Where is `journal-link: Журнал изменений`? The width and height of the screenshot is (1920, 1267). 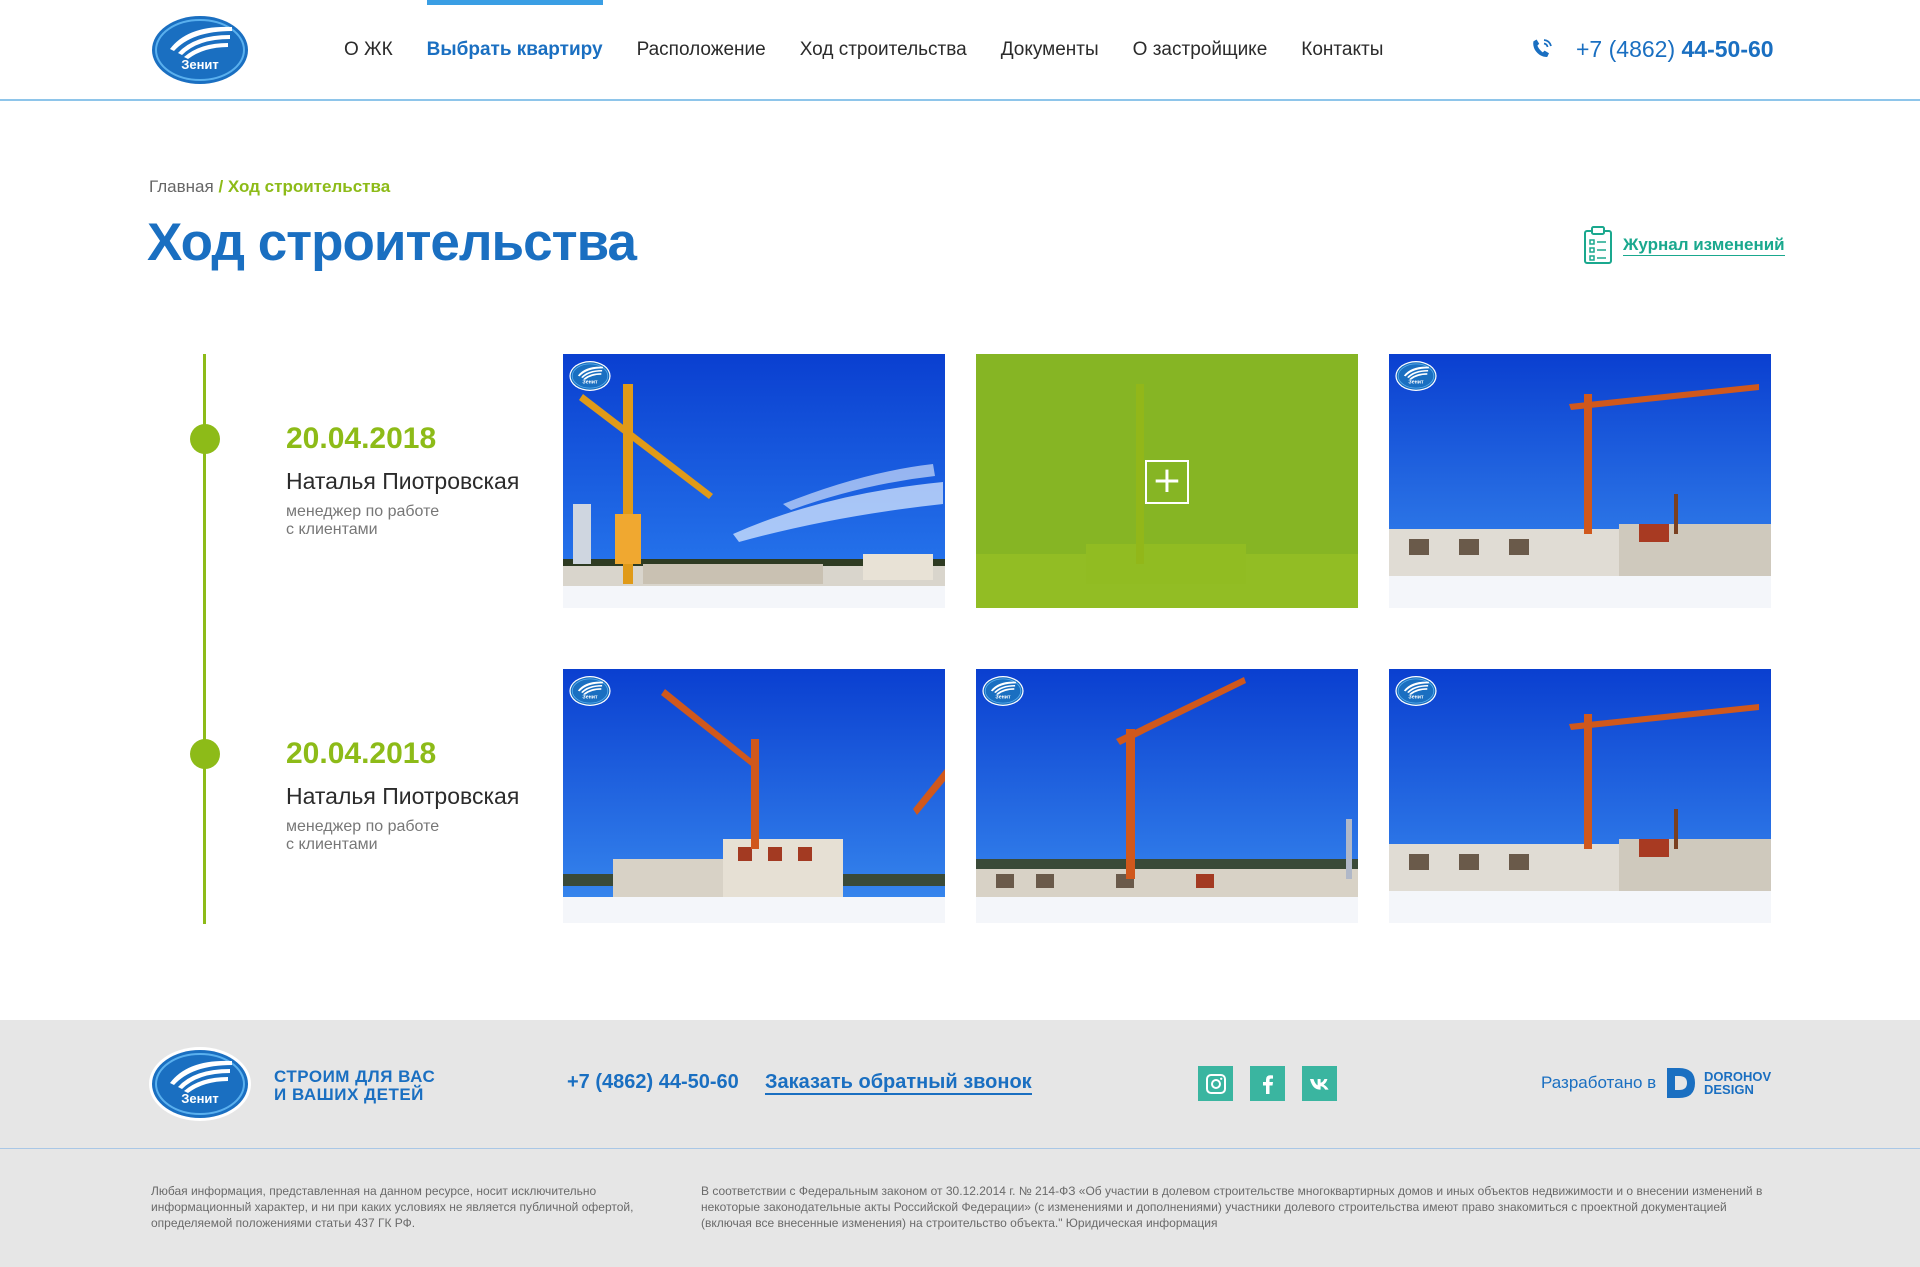 journal-link: Журнал изменений is located at coordinates (1684, 245).